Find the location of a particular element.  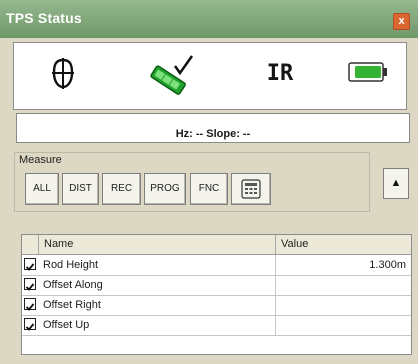

battery-icon is located at coordinates (368, 75).